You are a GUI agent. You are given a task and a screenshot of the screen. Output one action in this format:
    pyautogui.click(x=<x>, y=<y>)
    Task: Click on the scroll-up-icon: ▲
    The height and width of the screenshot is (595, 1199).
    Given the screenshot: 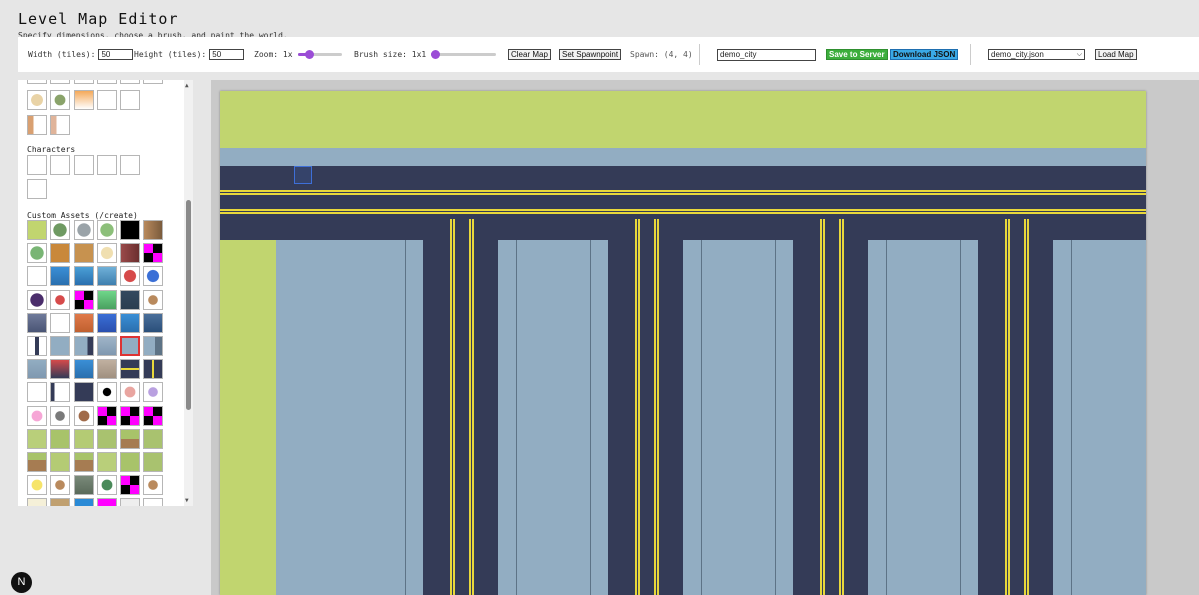 What is the action you would take?
    pyautogui.click(x=187, y=85)
    